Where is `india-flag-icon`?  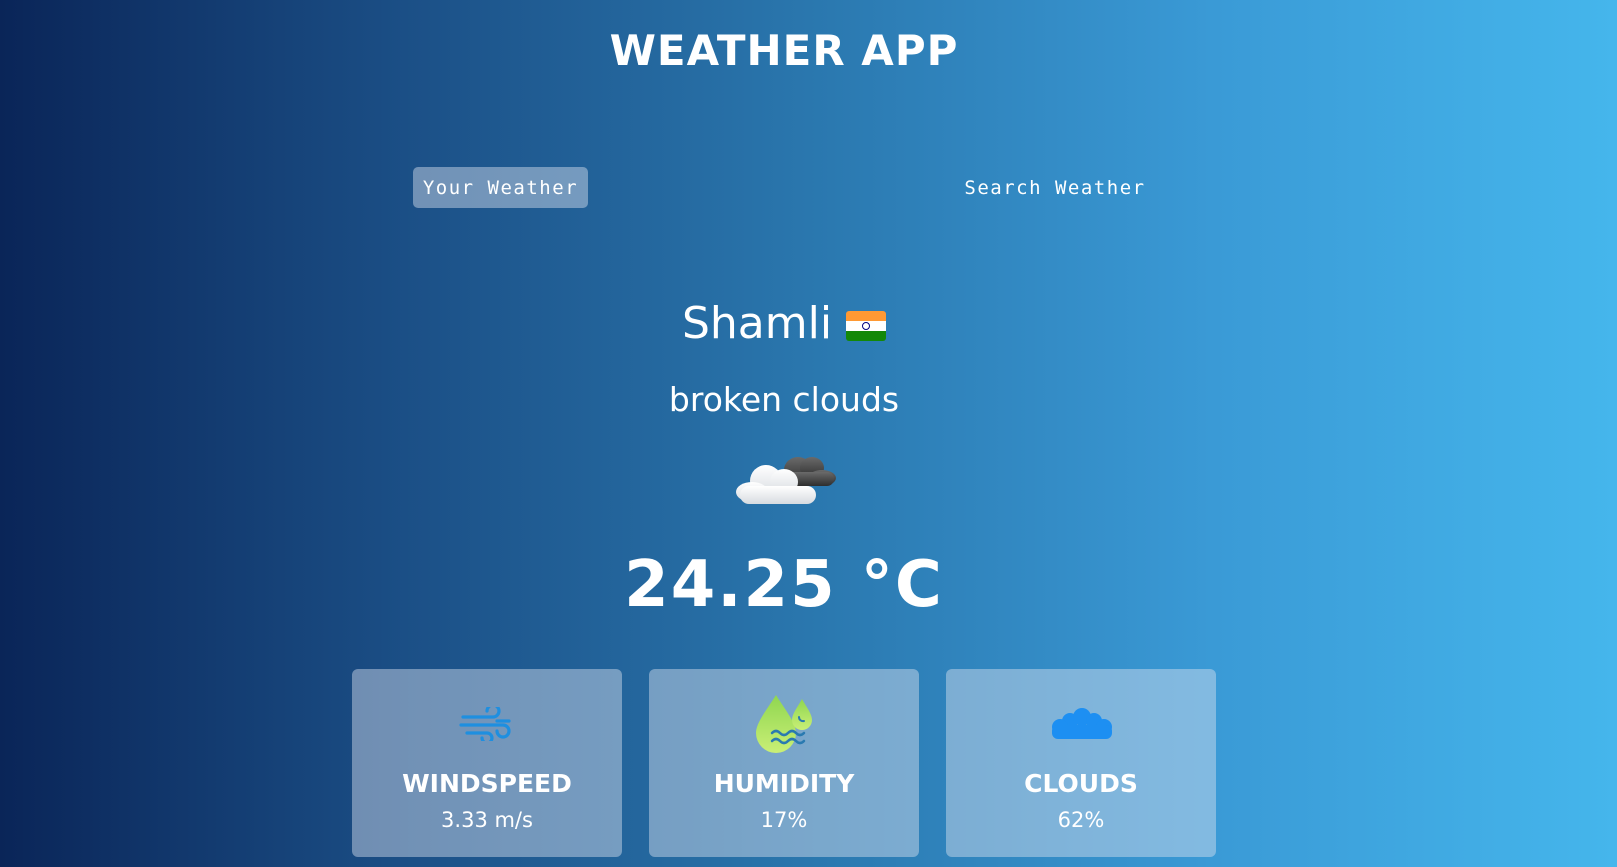 india-flag-icon is located at coordinates (866, 325).